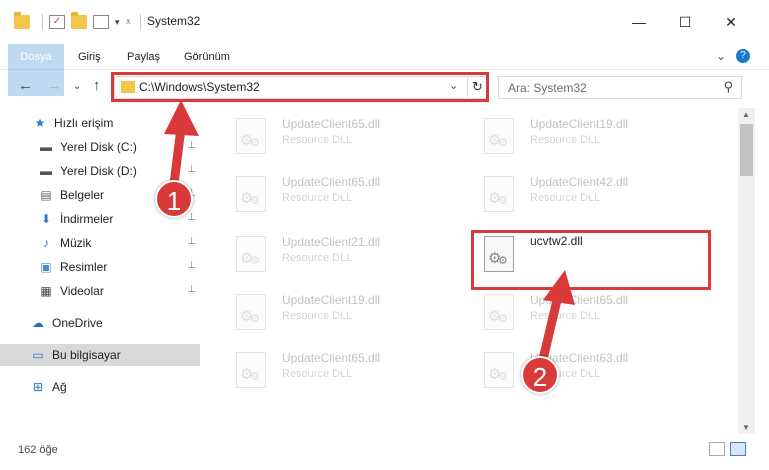 This screenshot has width=769, height=470. I want to click on arrow-2-head, so click(559, 287).